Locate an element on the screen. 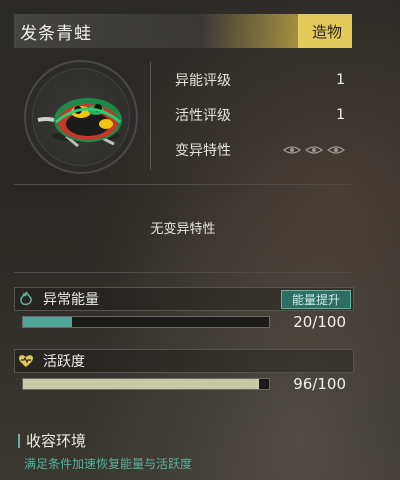  containment-environment-desc: 满足条件加速恢复能量与活跃度 is located at coordinates (108, 464).